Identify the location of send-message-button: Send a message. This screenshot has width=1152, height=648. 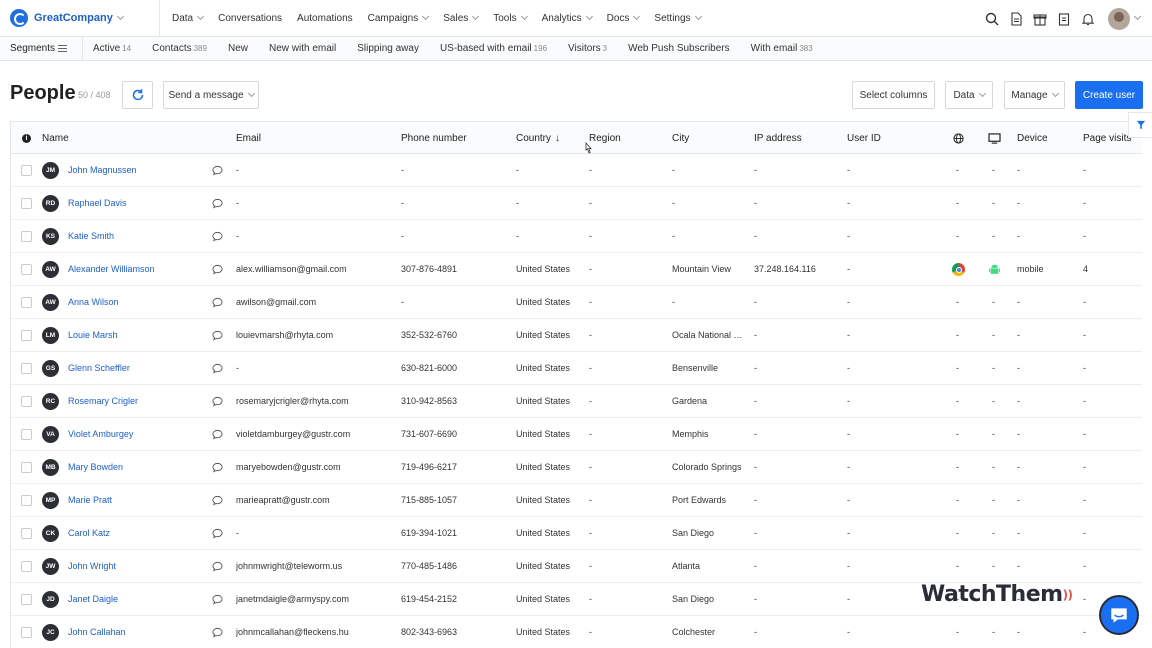
(211, 95).